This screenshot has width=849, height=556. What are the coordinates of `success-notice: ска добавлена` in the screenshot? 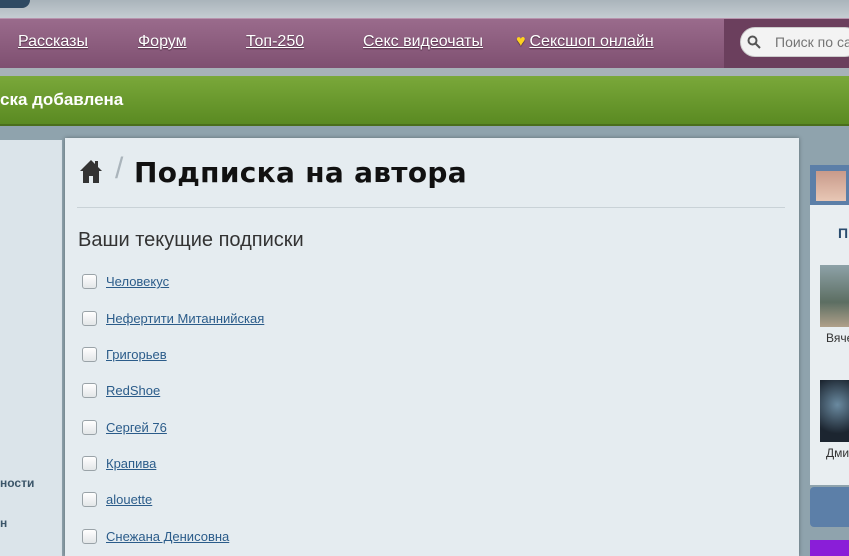 It's located at (424, 101).